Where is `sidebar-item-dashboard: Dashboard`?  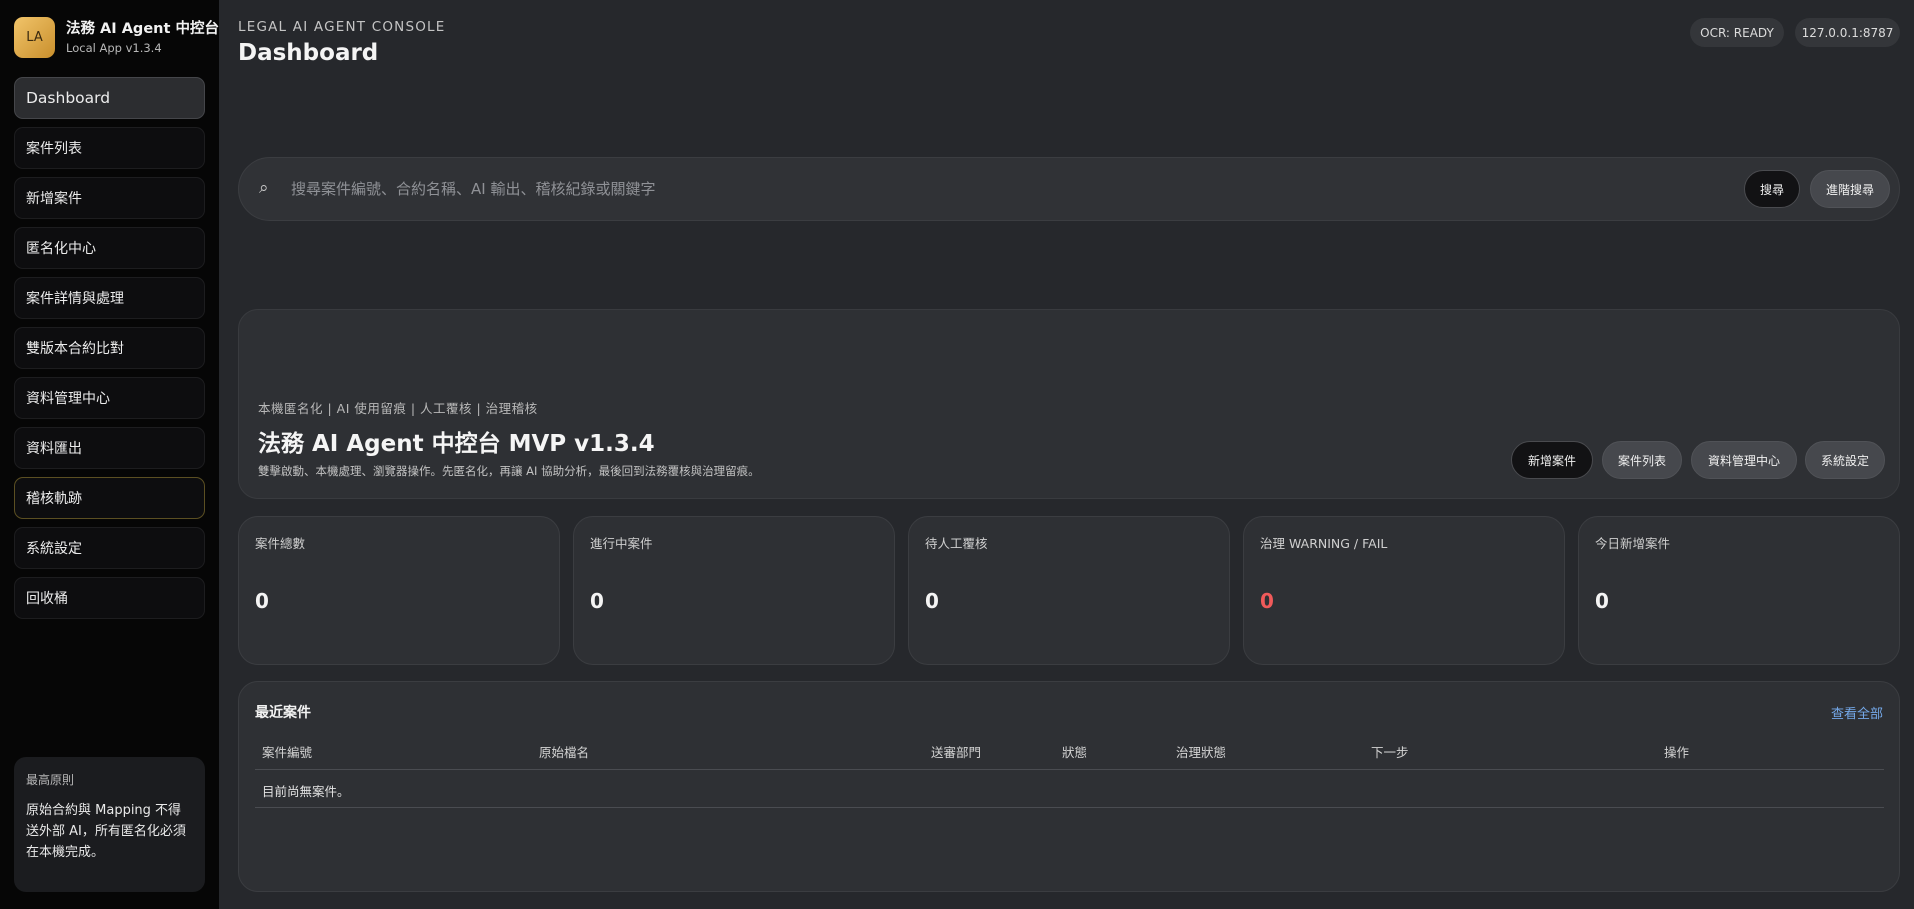
sidebar-item-dashboard: Dashboard is located at coordinates (109, 98).